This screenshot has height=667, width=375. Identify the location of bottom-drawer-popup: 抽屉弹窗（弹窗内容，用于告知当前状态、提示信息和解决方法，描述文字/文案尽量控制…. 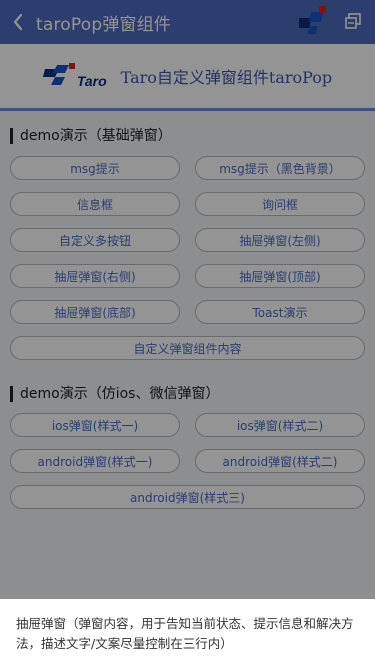
(187, 633).